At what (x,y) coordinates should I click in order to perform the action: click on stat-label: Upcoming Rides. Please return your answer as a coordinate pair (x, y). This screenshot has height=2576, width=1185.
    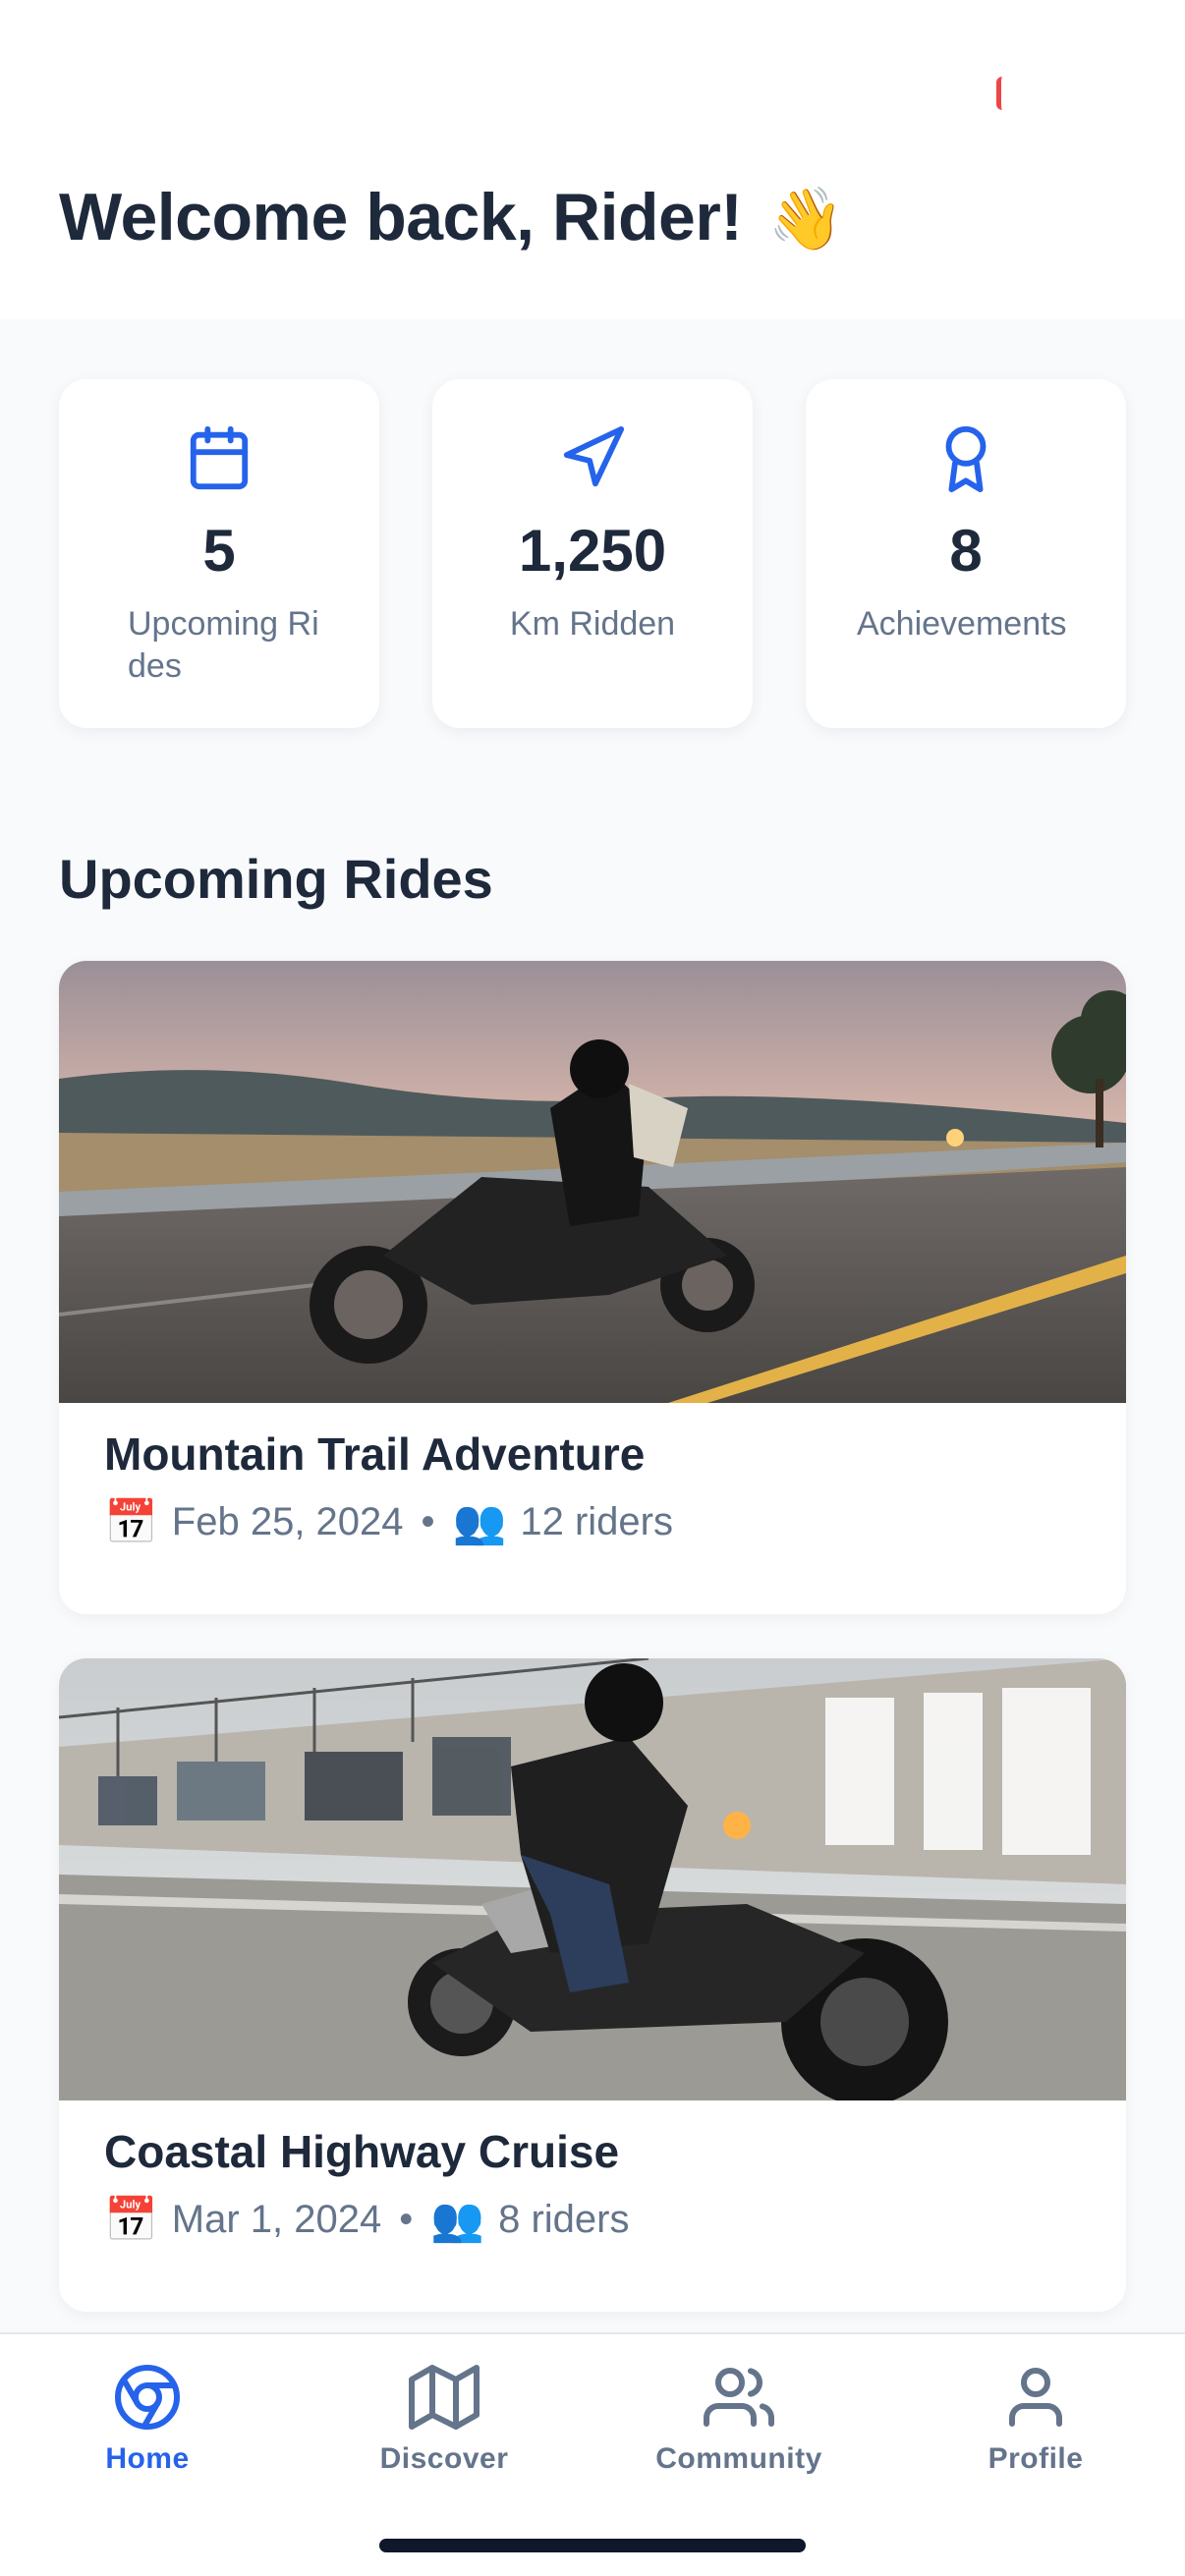
    Looking at the image, I should click on (224, 645).